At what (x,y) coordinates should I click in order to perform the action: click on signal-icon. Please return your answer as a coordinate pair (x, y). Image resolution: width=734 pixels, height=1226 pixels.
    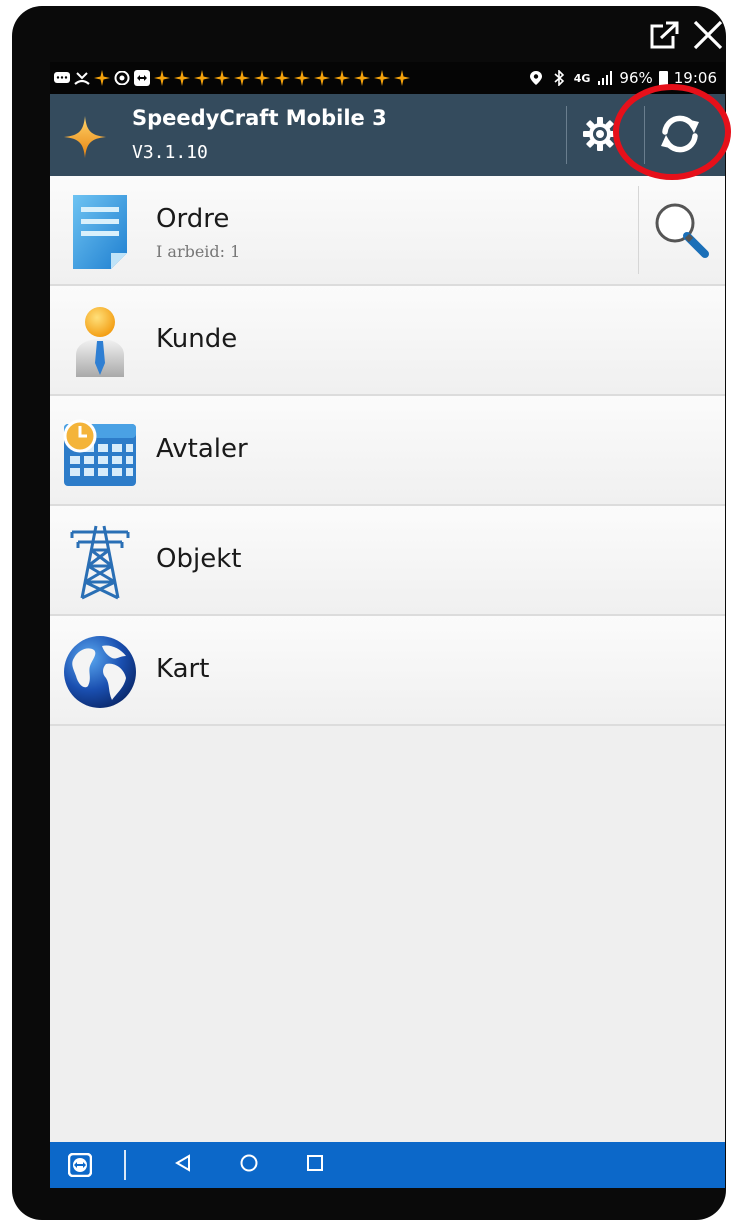
    Looking at the image, I should click on (604, 78).